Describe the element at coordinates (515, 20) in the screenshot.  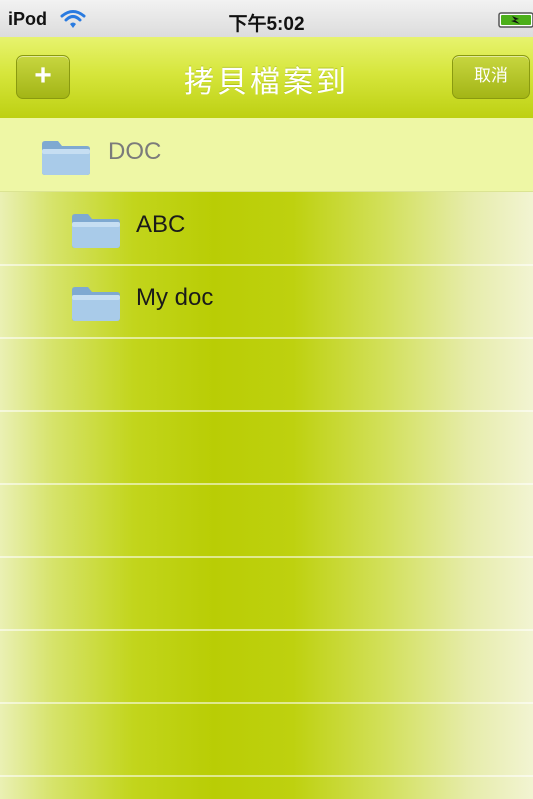
I see `battery-icon` at that location.